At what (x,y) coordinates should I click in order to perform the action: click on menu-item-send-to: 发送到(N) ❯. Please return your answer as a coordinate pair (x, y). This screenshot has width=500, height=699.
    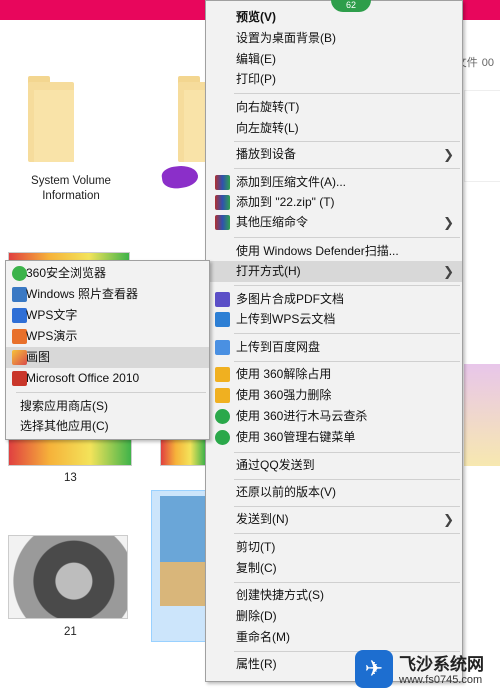
    Looking at the image, I should click on (334, 519).